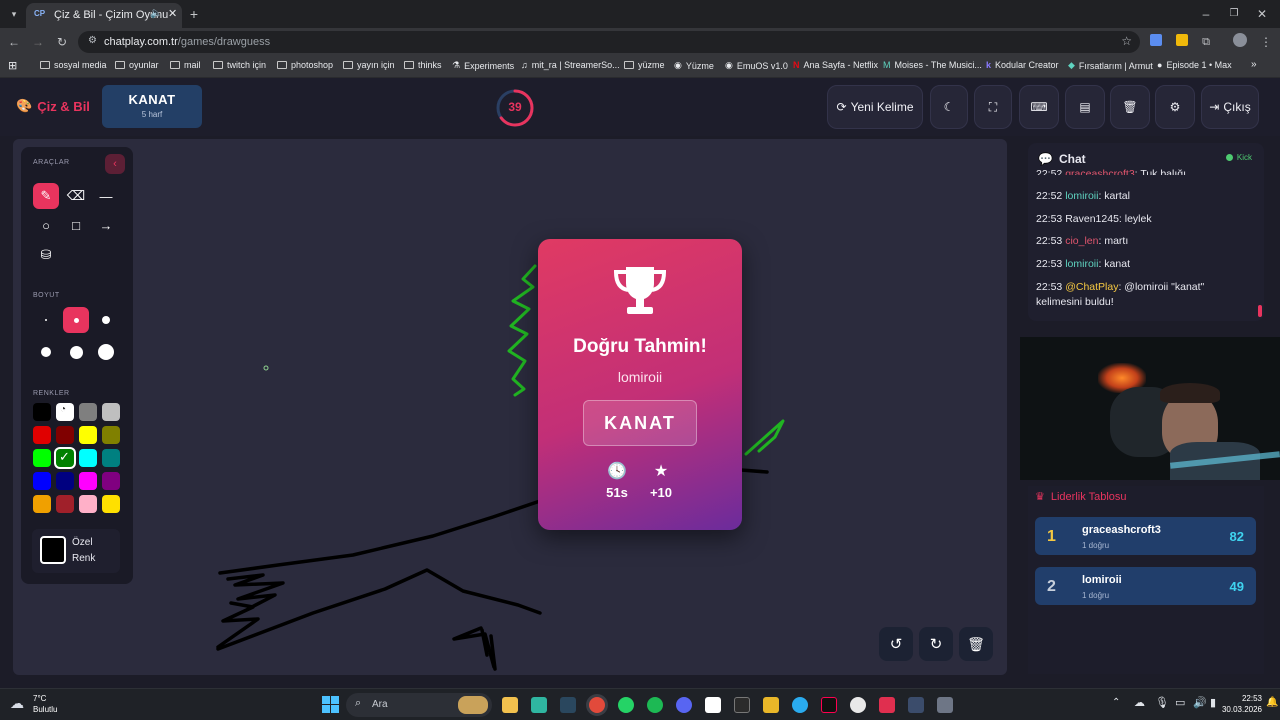 This screenshot has width=1280, height=720. What do you see at coordinates (185, 65) in the screenshot?
I see `bookmark-folder: mail` at bounding box center [185, 65].